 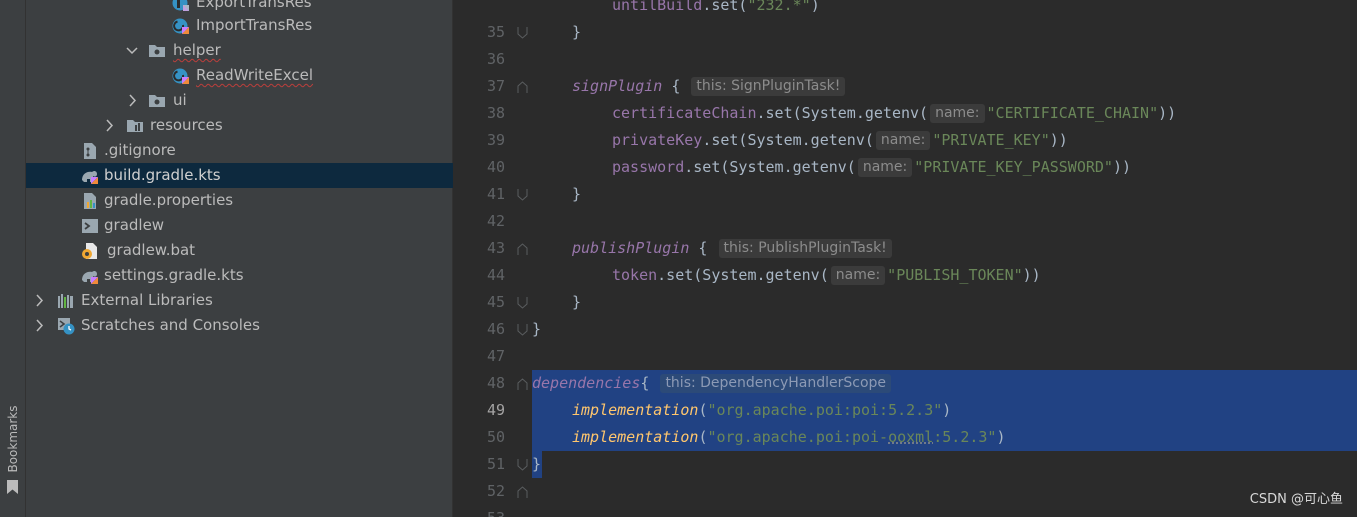 I want to click on tree-item-gradlew-bat: gradlew.bat, so click(x=239, y=250).